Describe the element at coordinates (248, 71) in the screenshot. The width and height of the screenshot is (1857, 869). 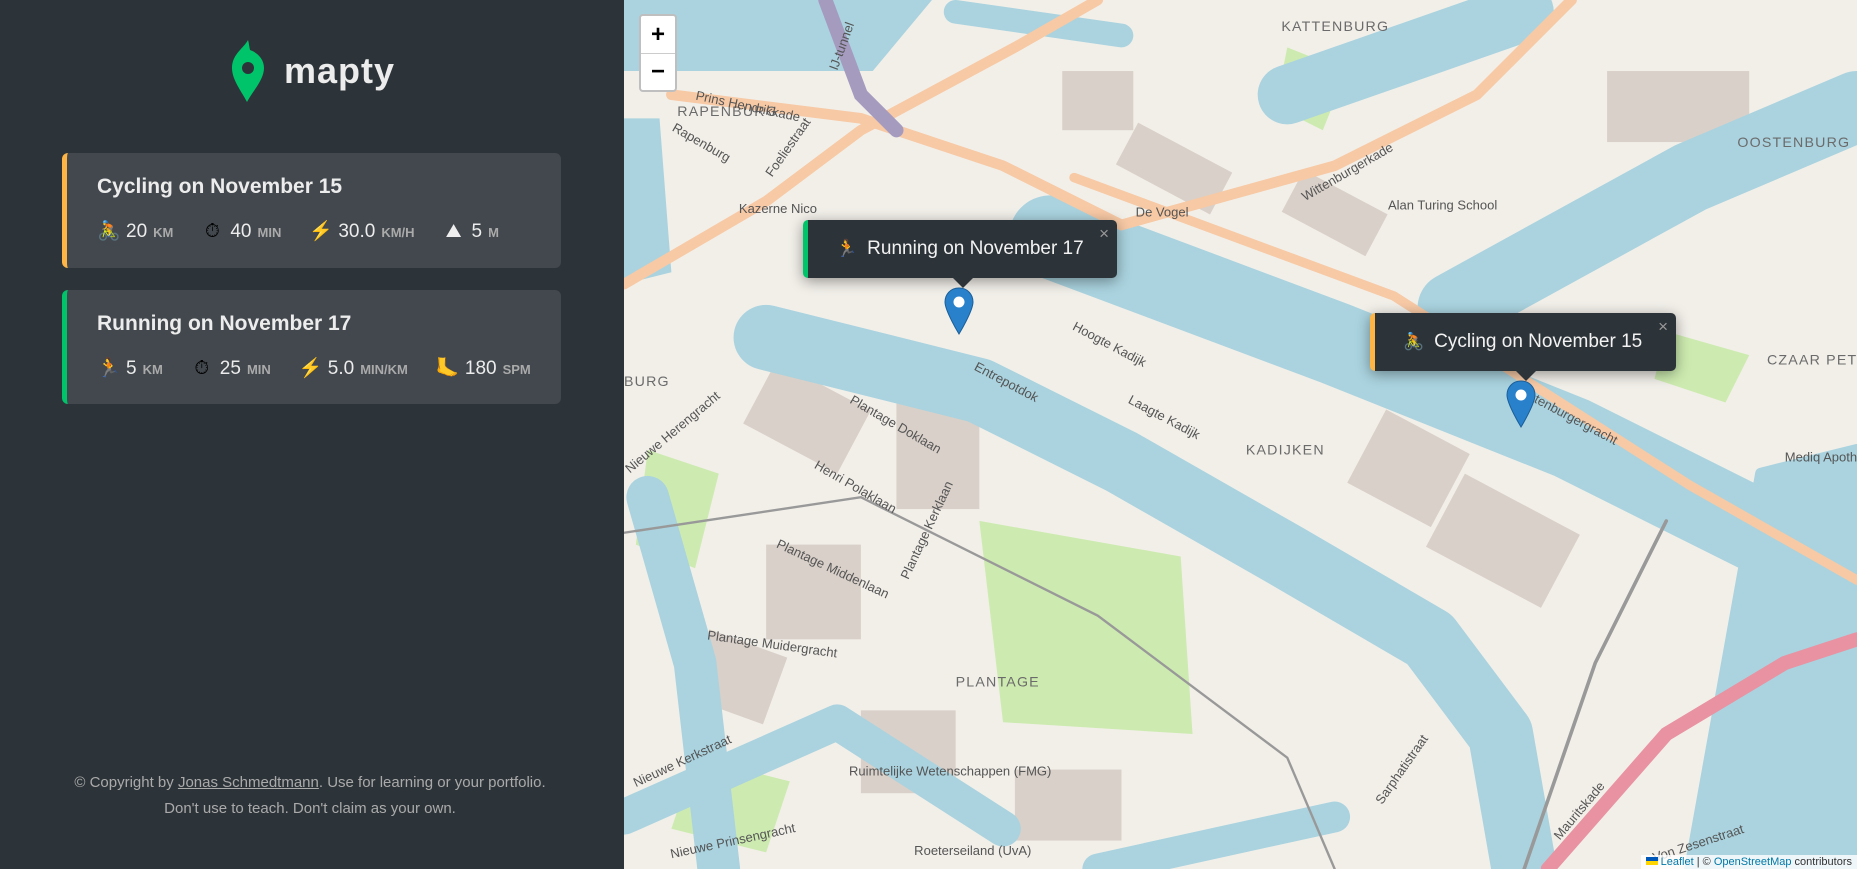
I see `map-pin-logo-icon` at that location.